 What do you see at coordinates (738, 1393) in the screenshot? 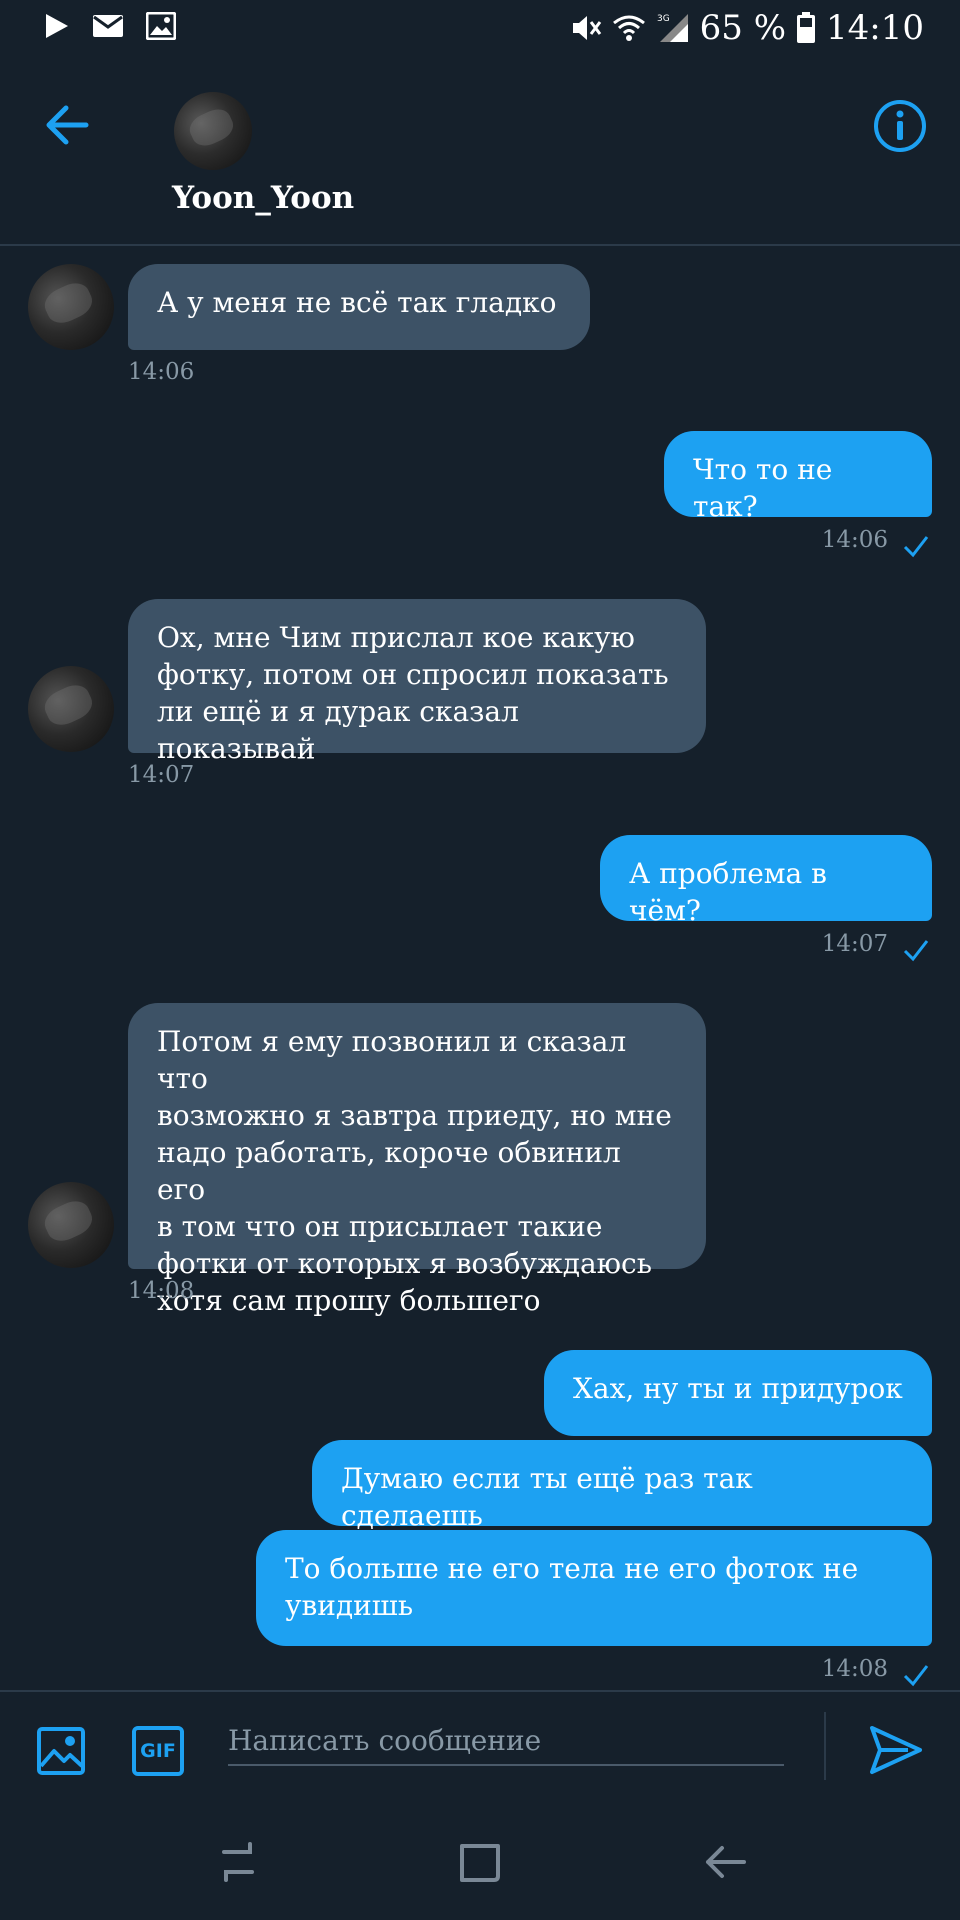
I see `outgoing-message: Хах, ну ты и придурок` at bounding box center [738, 1393].